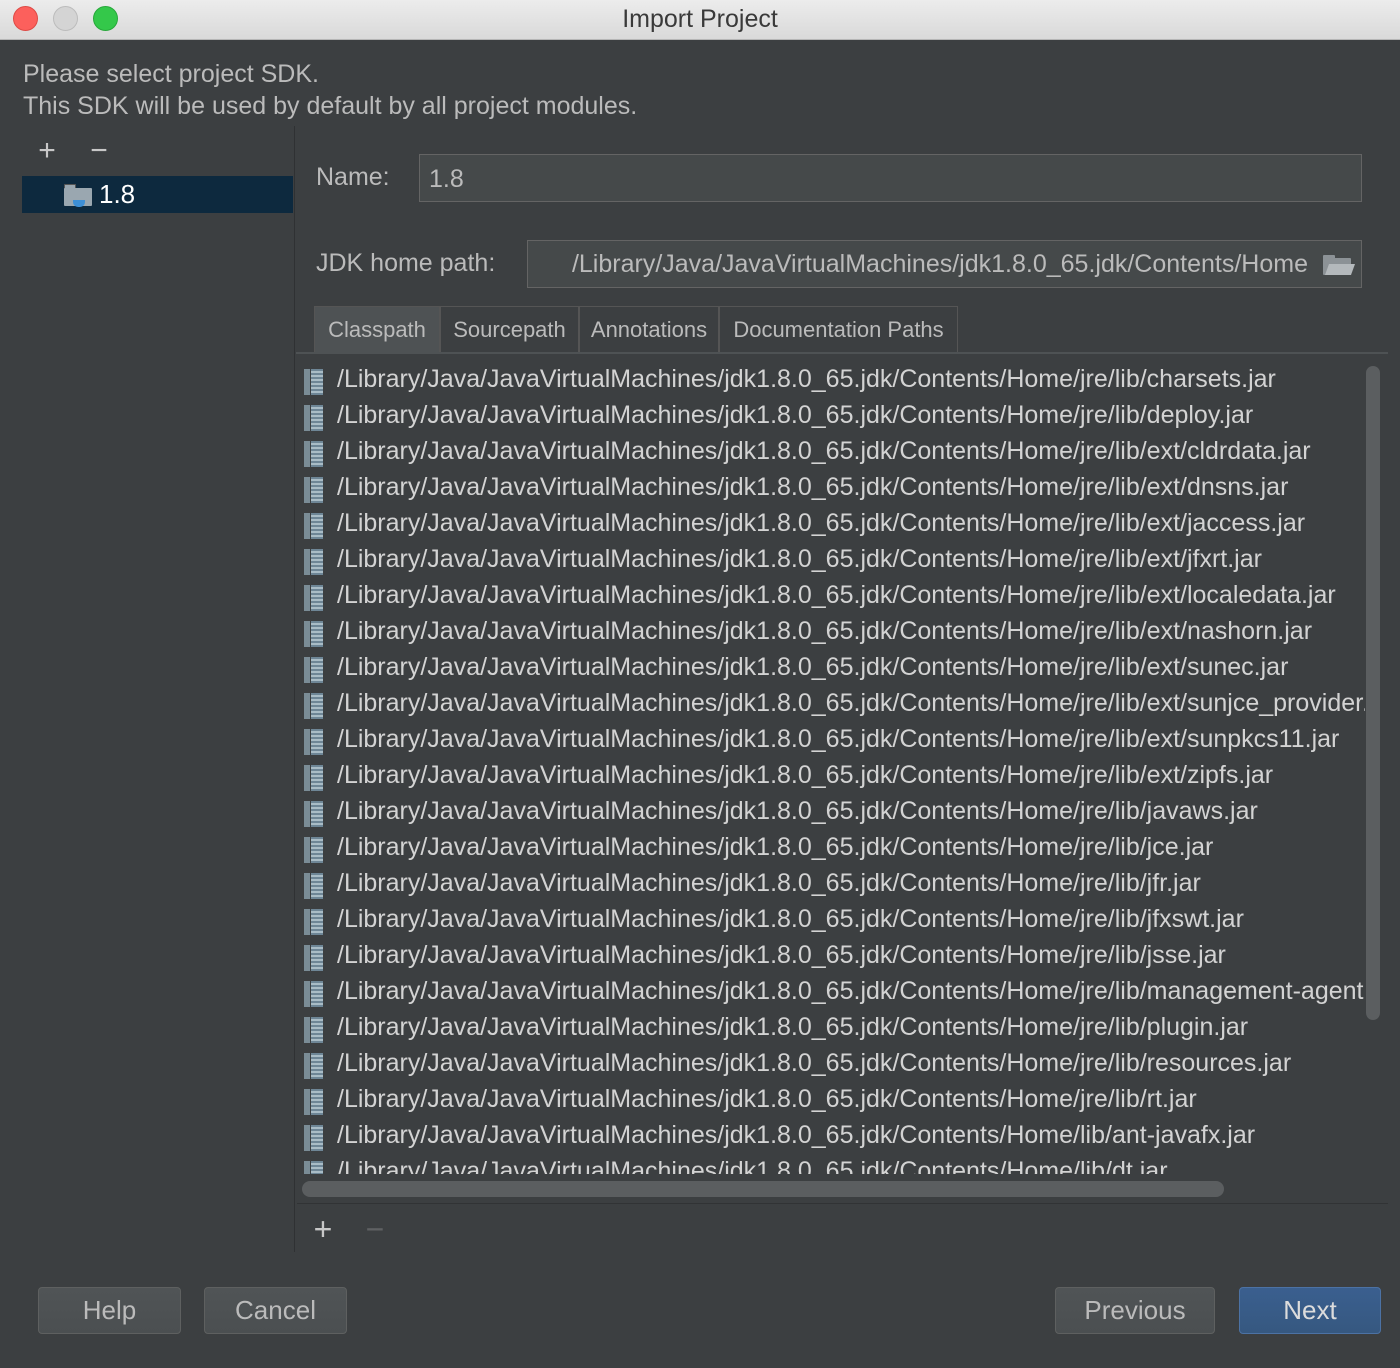  Describe the element at coordinates (838, 329) in the screenshot. I see `tab-documentation-paths: Documentation Paths` at that location.